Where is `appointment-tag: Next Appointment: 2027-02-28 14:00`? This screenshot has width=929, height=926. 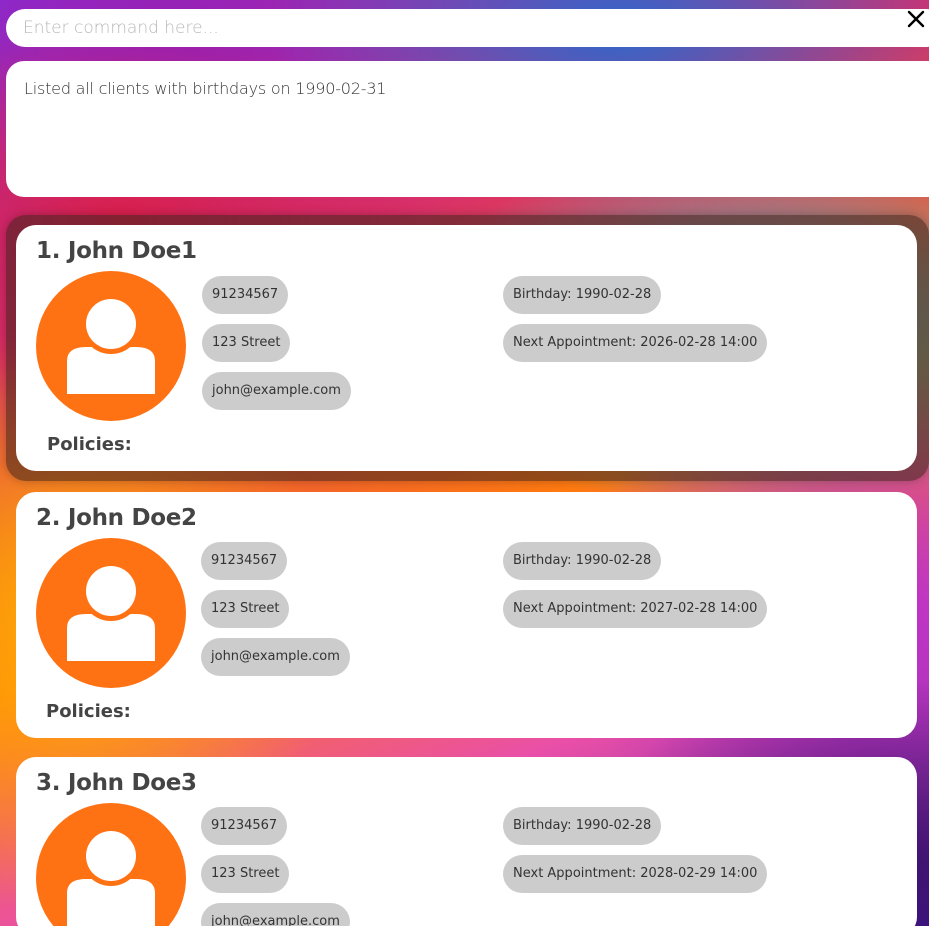
appointment-tag: Next Appointment: 2027-02-28 14:00 is located at coordinates (635, 609).